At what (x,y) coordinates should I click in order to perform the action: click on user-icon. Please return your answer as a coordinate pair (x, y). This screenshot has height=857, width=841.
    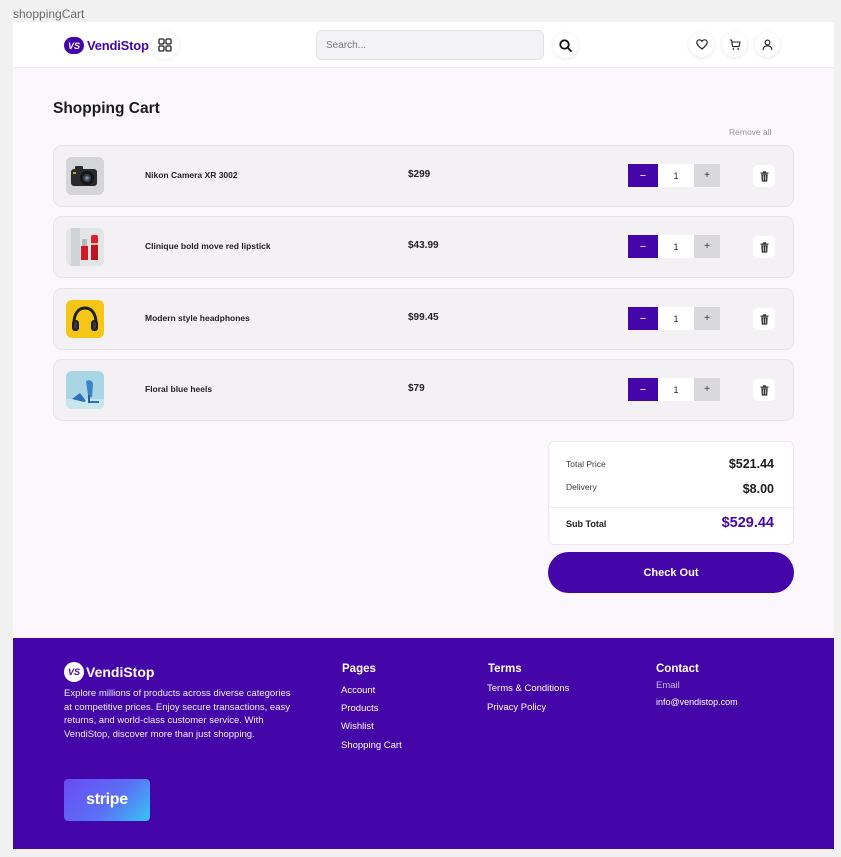
    Looking at the image, I should click on (767, 44).